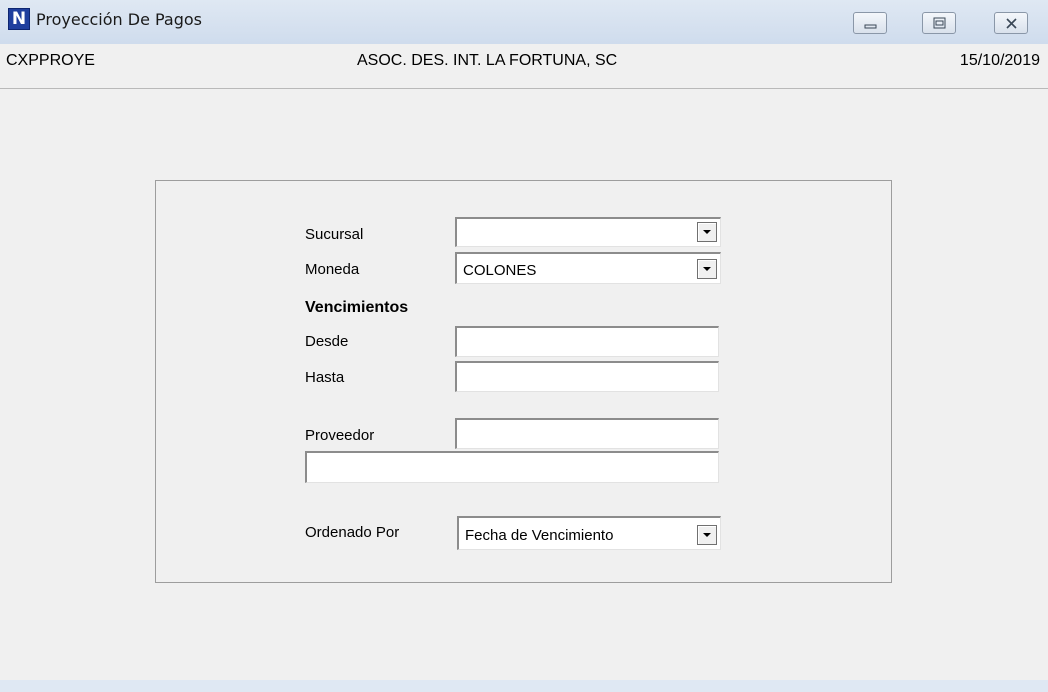 The image size is (1048, 692). Describe the element at coordinates (870, 23) in the screenshot. I see `minimize-button` at that location.